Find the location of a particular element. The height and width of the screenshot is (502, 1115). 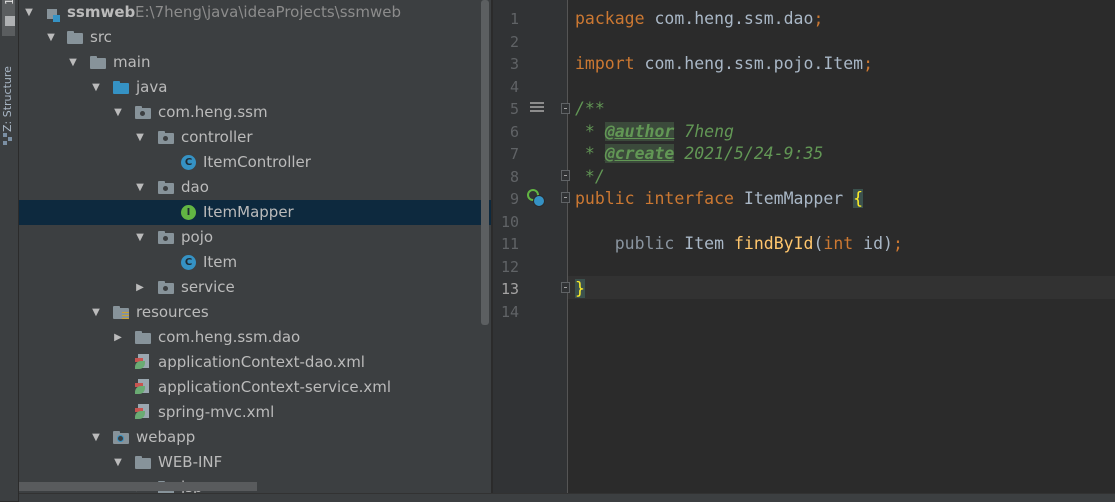

tree-item-package-root: ▼ com.heng.ssm is located at coordinates (255, 112).